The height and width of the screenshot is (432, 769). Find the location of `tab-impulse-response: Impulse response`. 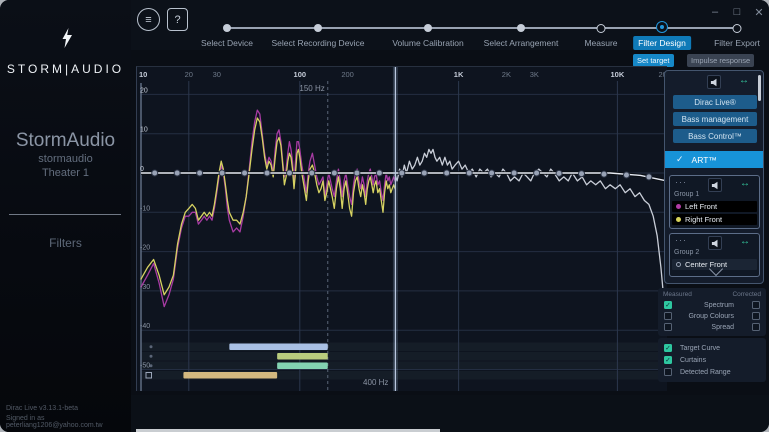

tab-impulse-response: Impulse response is located at coordinates (721, 60).